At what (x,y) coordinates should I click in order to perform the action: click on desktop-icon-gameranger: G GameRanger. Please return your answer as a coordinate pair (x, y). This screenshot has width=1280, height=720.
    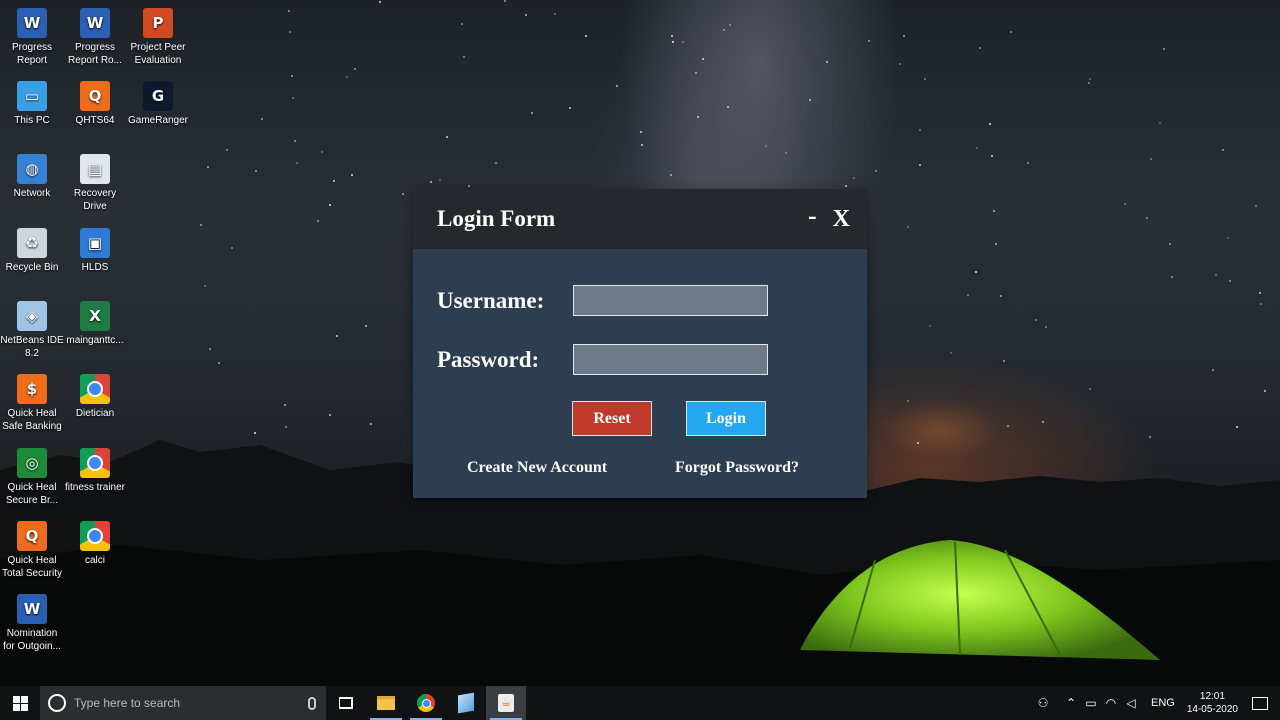
    Looking at the image, I should click on (158, 110).